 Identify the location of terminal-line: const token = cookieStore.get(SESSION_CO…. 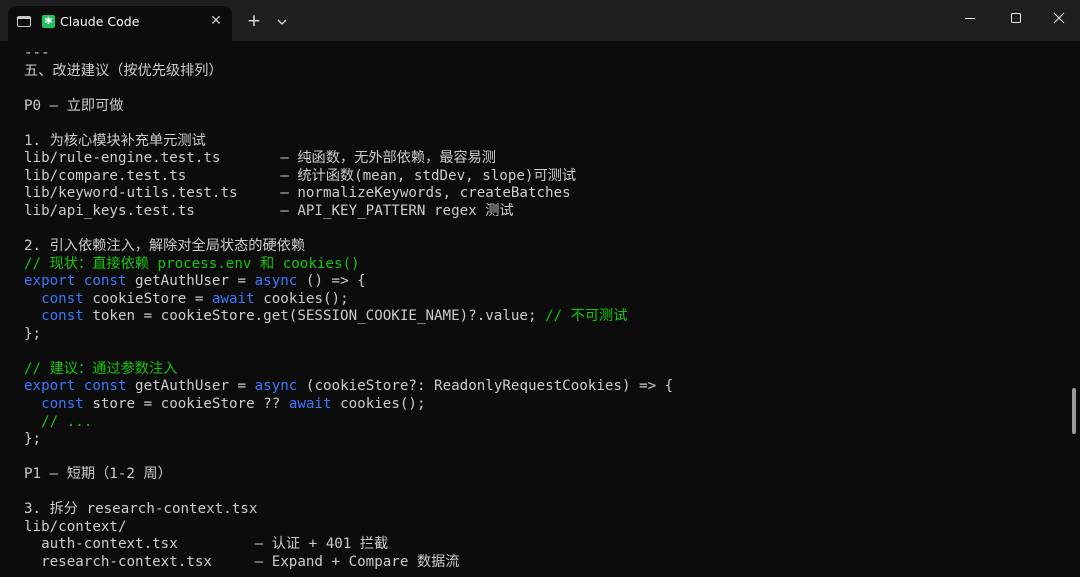
(325, 316).